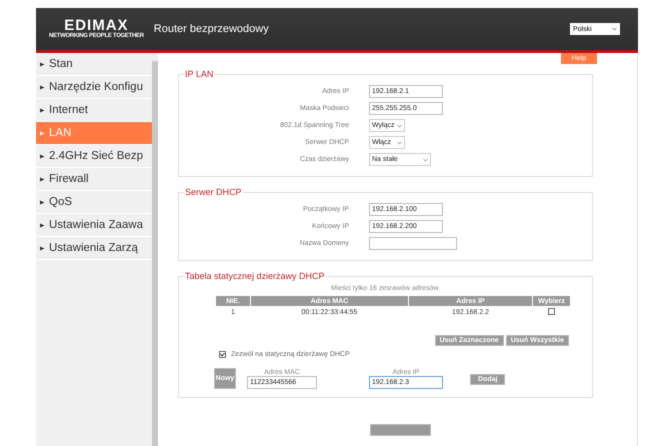 This screenshot has height=446, width=661. I want to click on apply-button, so click(400, 430).